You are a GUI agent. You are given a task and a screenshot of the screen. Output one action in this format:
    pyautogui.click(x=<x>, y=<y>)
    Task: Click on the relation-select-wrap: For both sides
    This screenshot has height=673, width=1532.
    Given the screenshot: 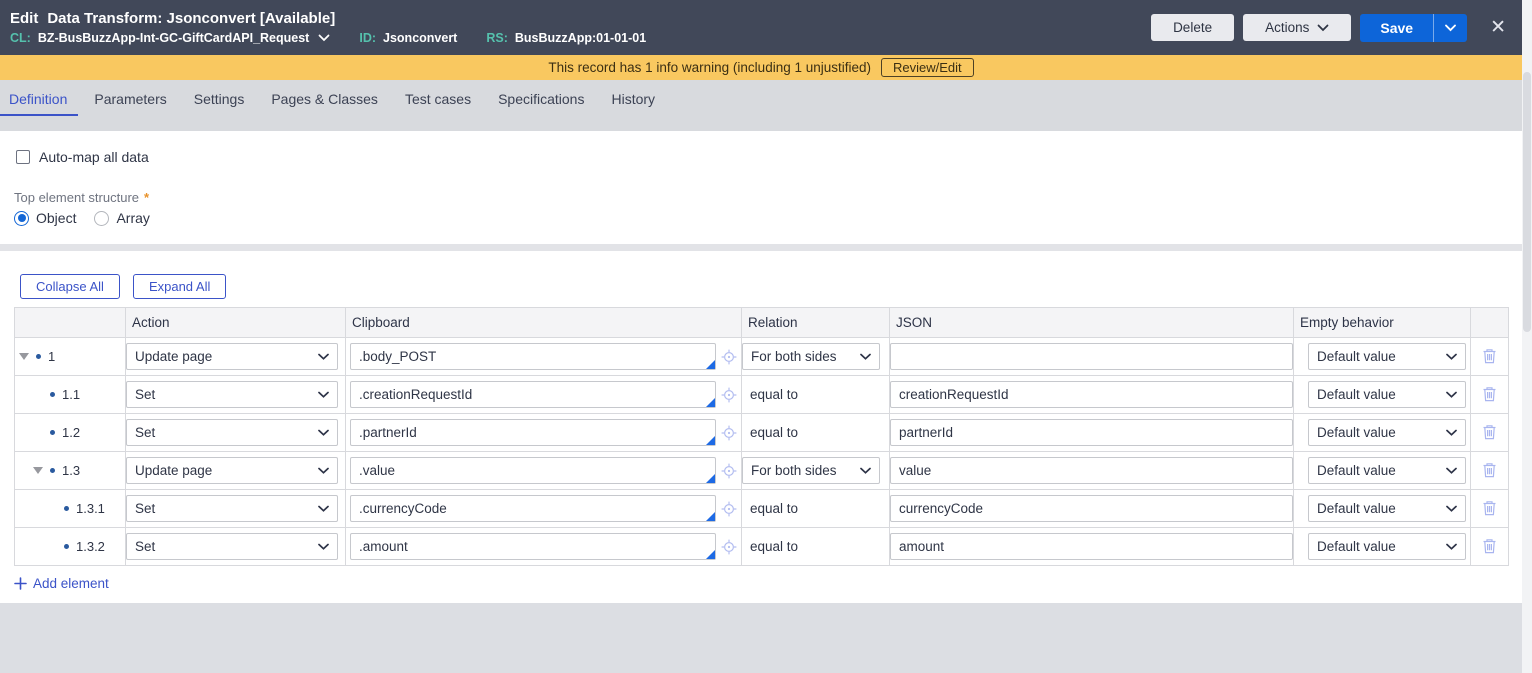 What is the action you would take?
    pyautogui.click(x=811, y=356)
    